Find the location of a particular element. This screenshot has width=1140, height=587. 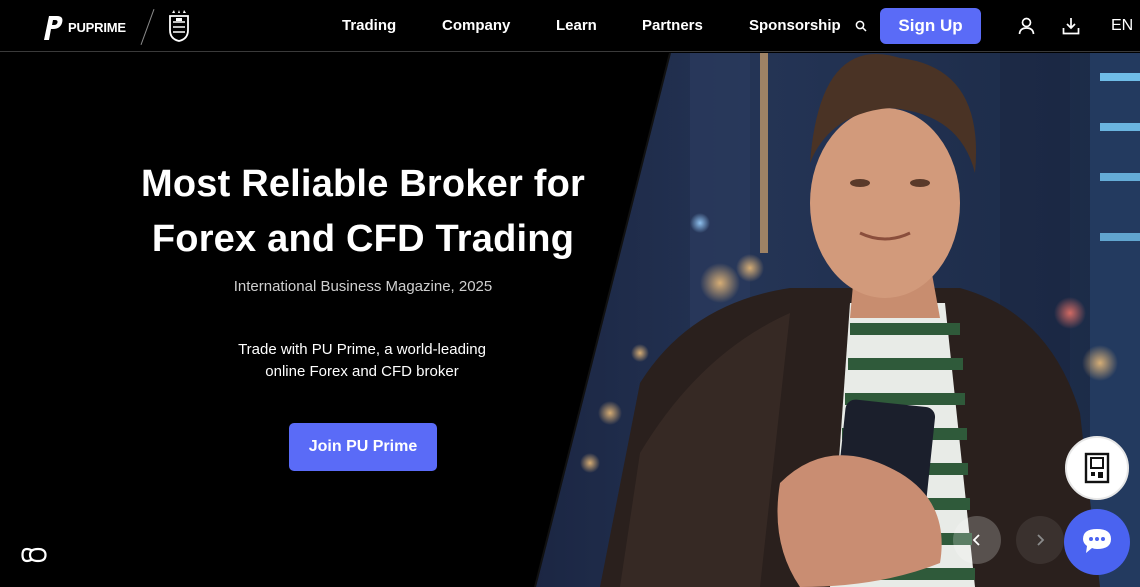

puprime-logo: PUPRIME is located at coordinates (83, 27).